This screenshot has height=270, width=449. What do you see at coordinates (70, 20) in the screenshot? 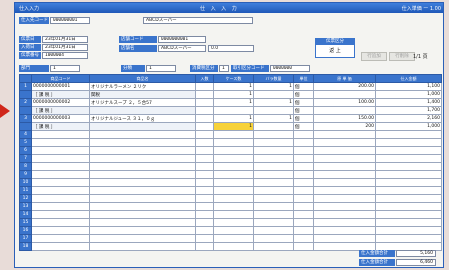
I see `supplier-code-field: 000000001` at bounding box center [70, 20].